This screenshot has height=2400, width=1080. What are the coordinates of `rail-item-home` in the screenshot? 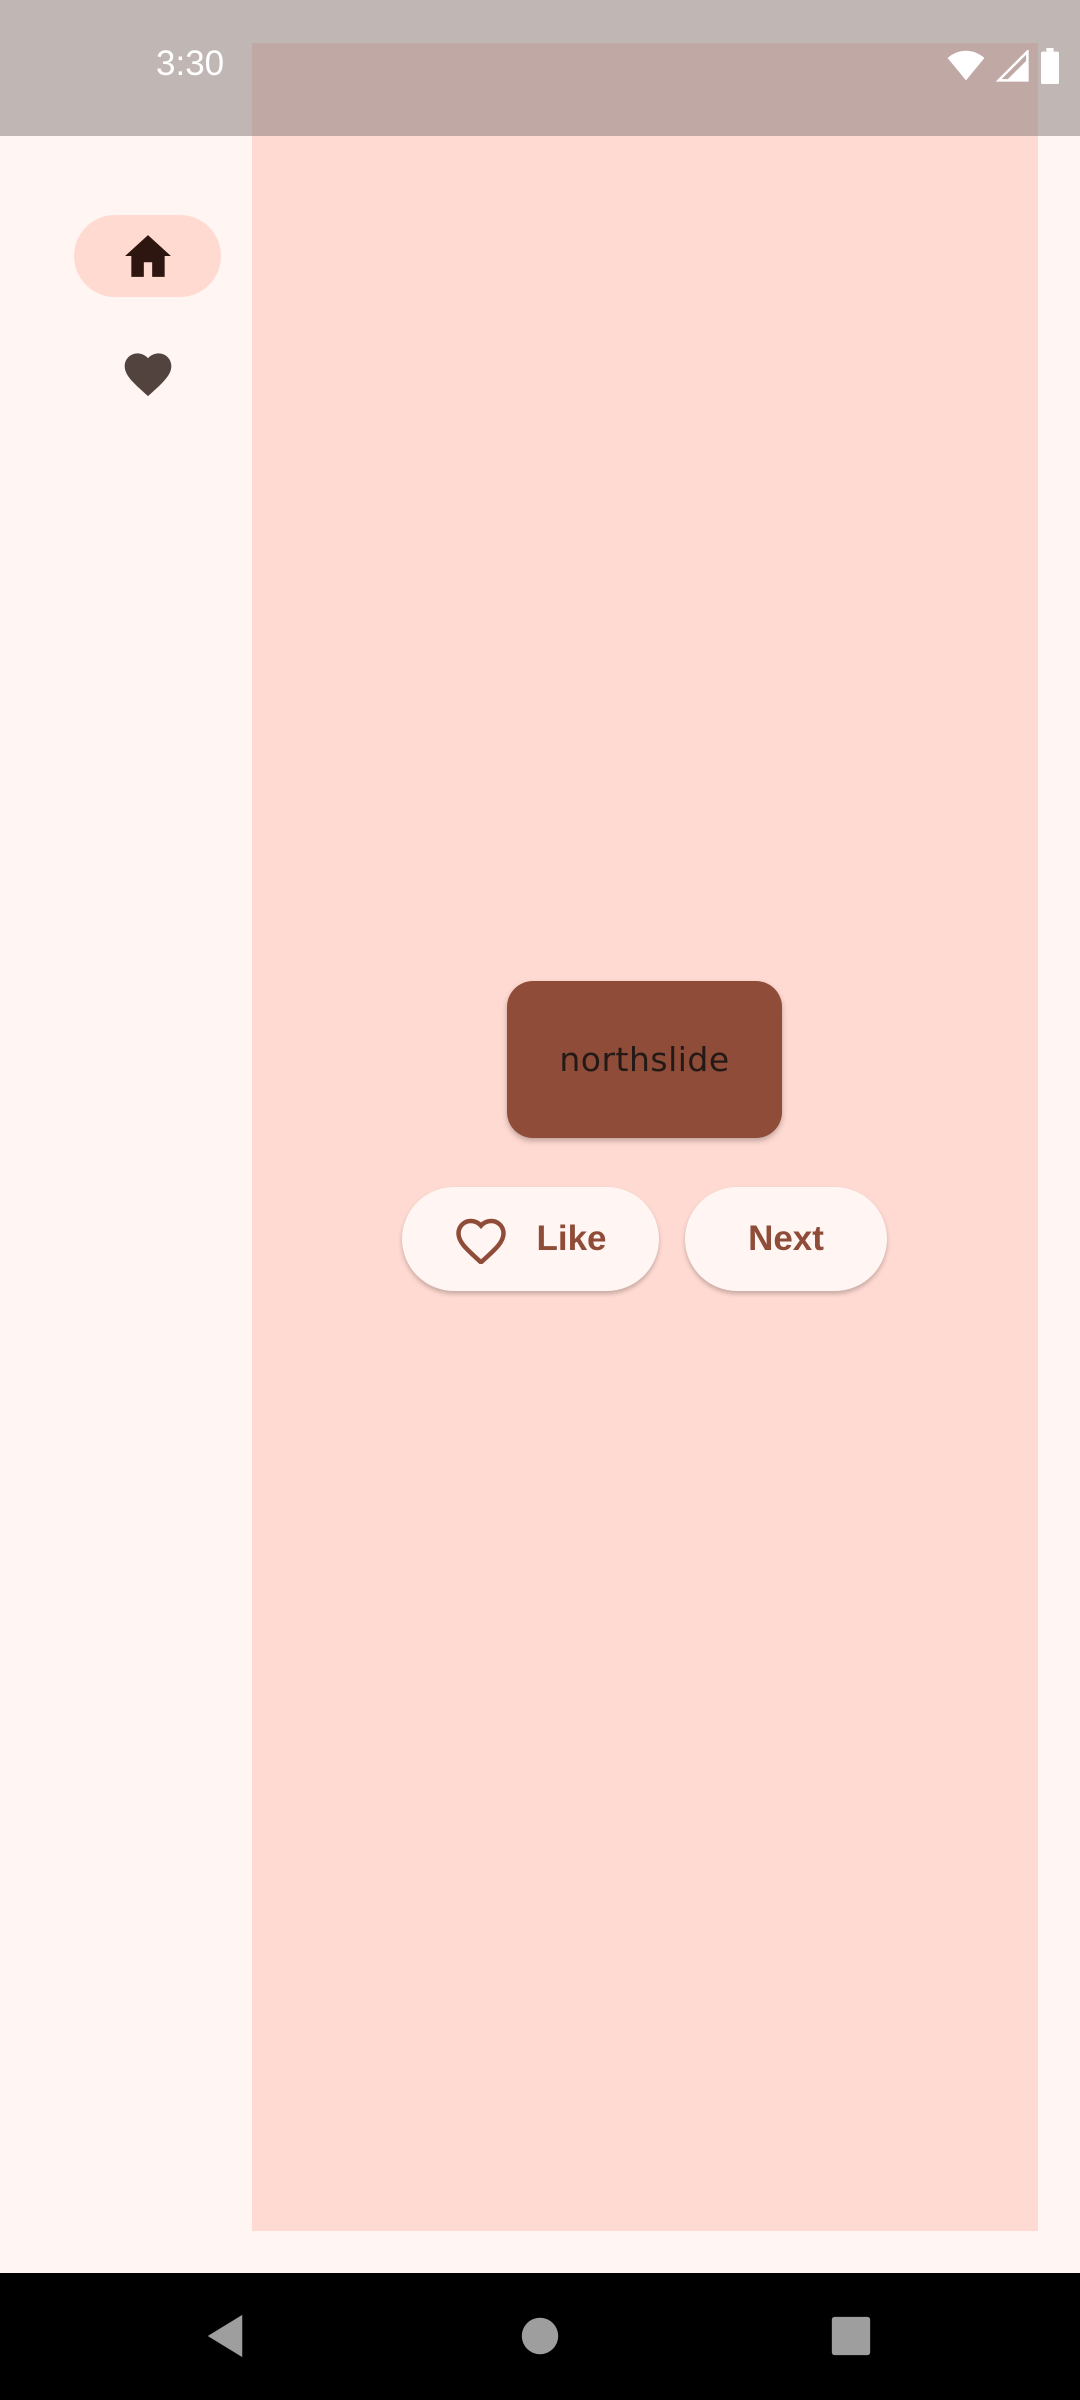 It's located at (147, 256).